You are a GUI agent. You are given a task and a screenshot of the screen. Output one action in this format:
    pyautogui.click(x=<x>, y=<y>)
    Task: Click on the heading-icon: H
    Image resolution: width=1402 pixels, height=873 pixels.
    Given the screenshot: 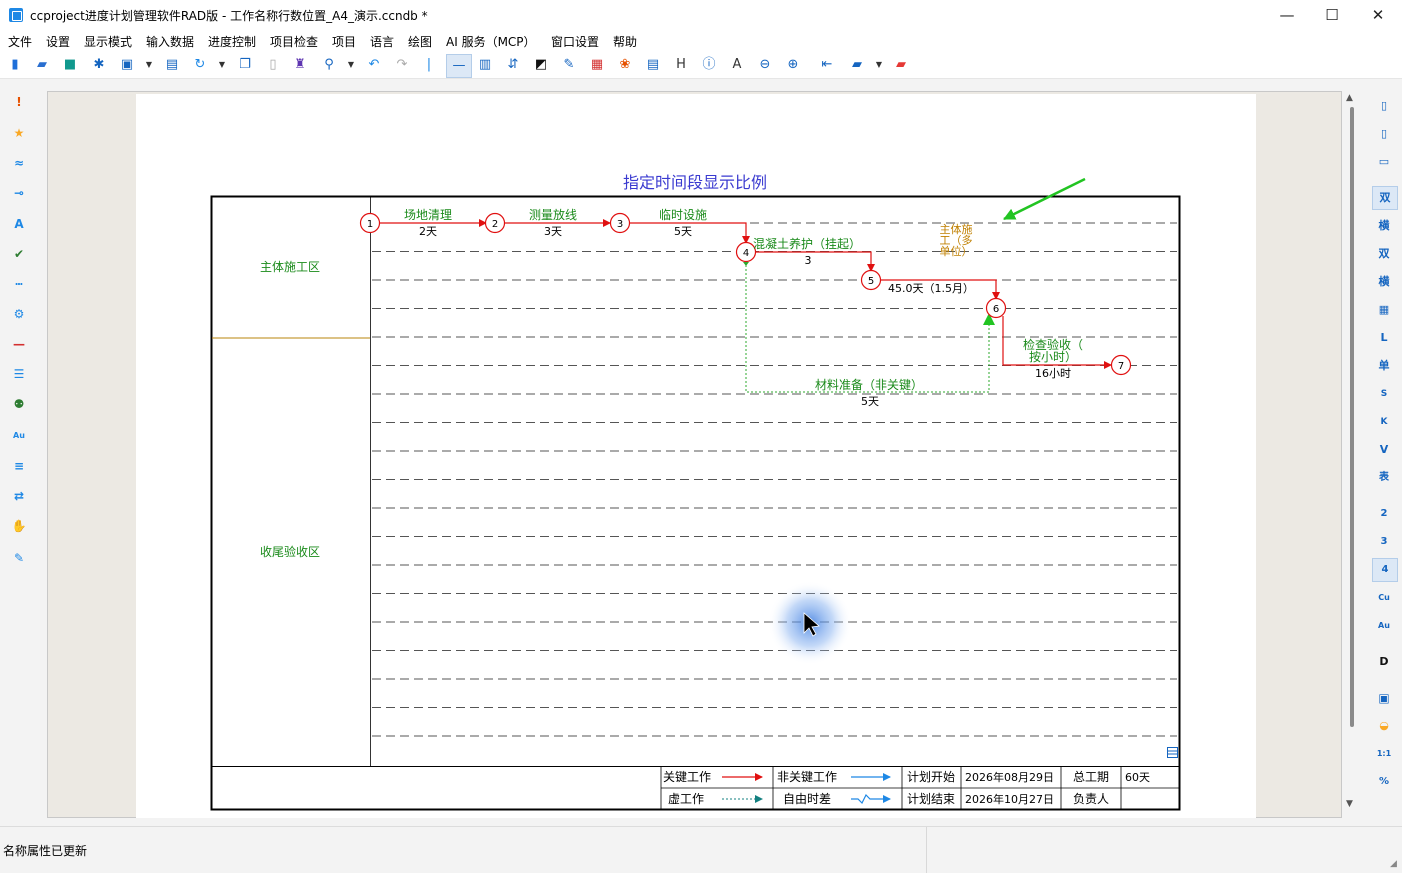 What is the action you would take?
    pyautogui.click(x=681, y=65)
    